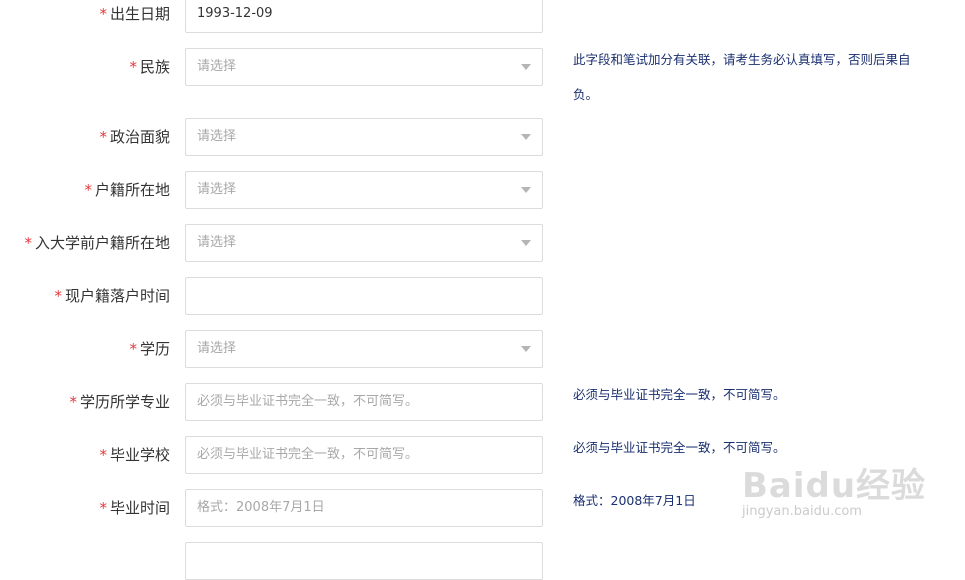 The width and height of the screenshot is (965, 580). Describe the element at coordinates (119, 402) in the screenshot. I see `major-label: * 学历所学专业` at that location.